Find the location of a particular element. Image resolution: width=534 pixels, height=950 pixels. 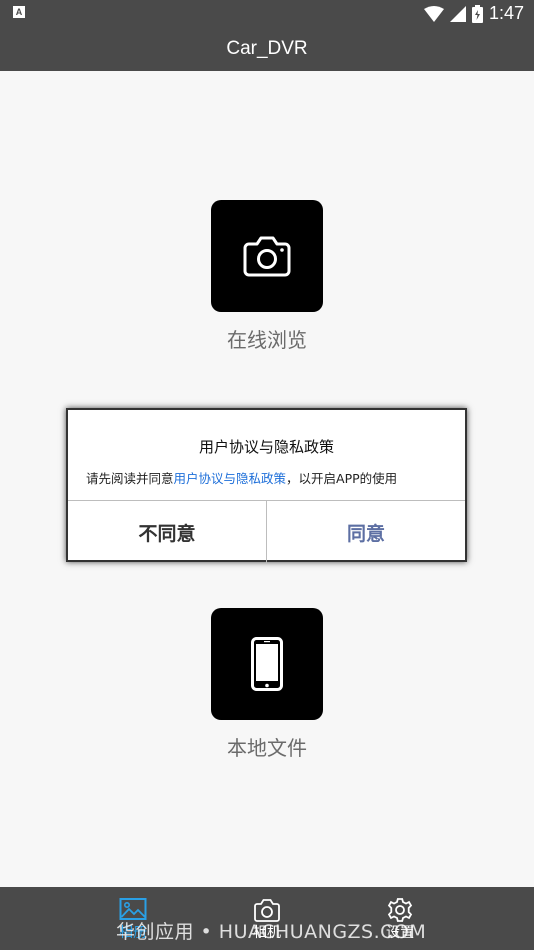

privacy-policy-link: 用户协议与隐私政策 is located at coordinates (230, 478).